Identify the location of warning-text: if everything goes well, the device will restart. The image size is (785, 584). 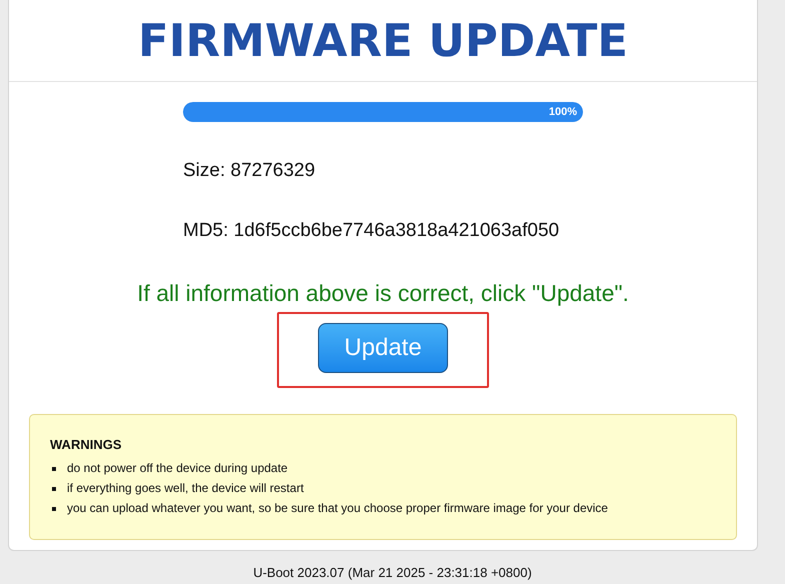
(185, 488).